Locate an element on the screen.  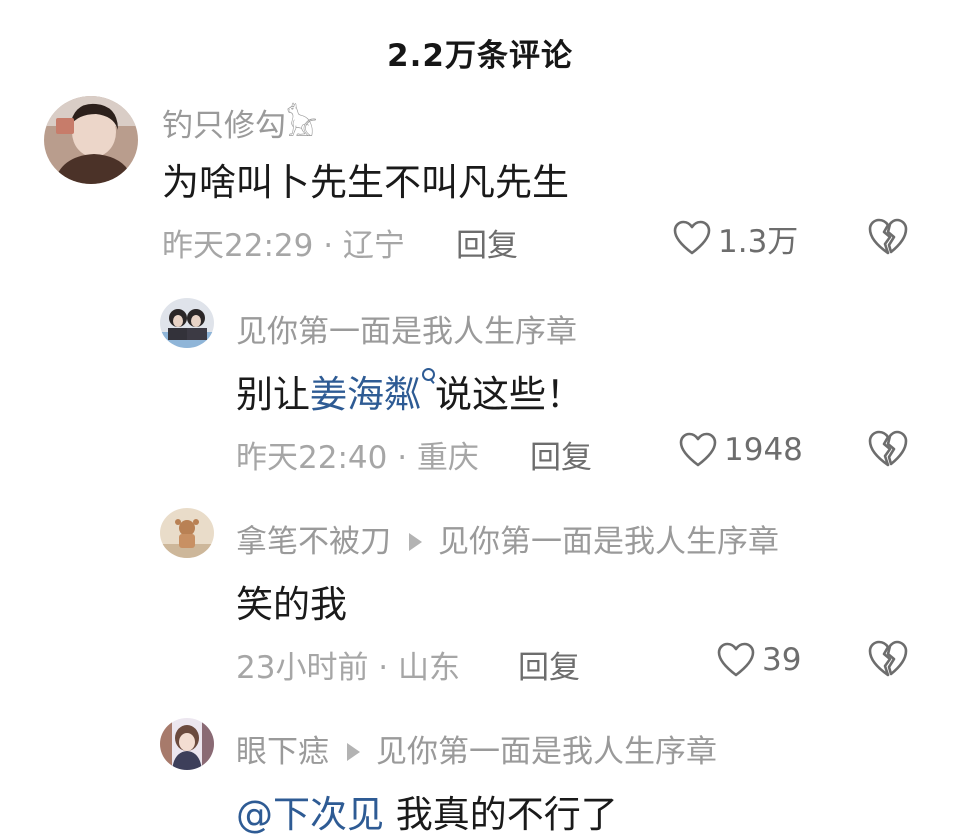
reply-header: 拿笔不被刀 见你第一面是我人生序章 is located at coordinates (507, 538).